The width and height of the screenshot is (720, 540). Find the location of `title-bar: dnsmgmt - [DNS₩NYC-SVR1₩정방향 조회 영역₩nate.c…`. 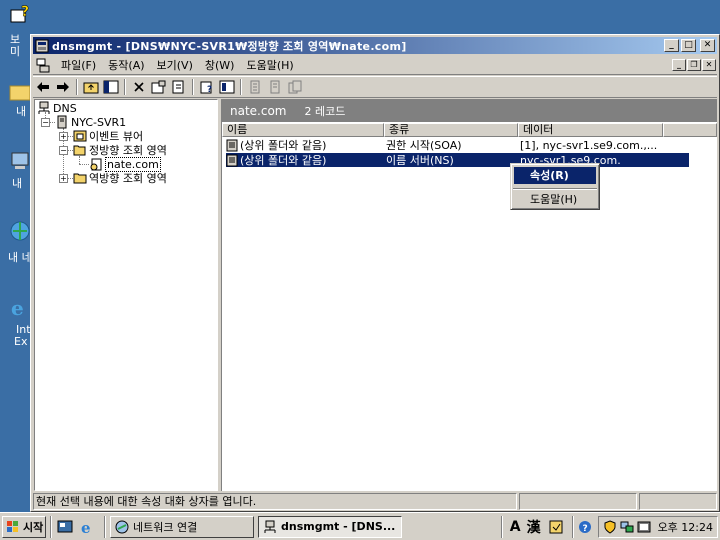

title-bar: dnsmgmt - [DNS₩NYC-SVR1₩정방향 조회 영역₩nate.c… is located at coordinates (375, 45).